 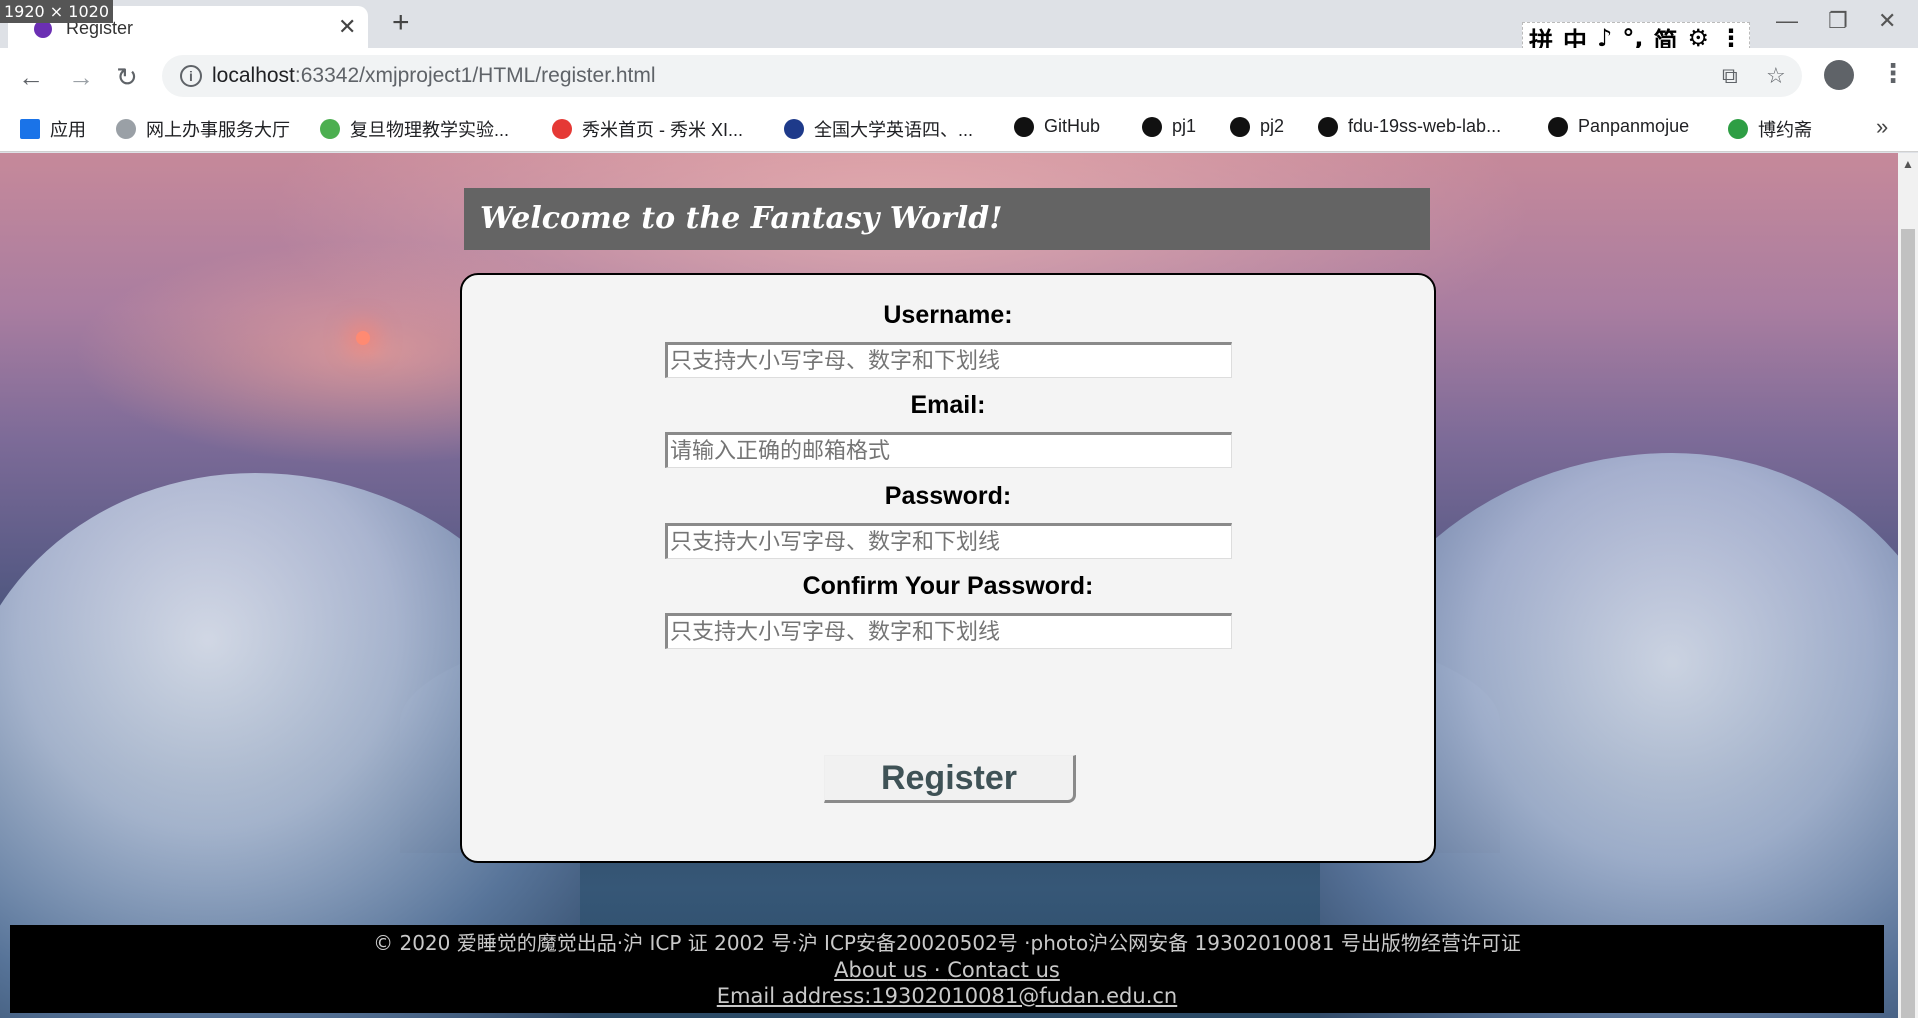 What do you see at coordinates (947, 996) in the screenshot?
I see `footer-email-link: Email address:19302010081@fudan.edu.cn` at bounding box center [947, 996].